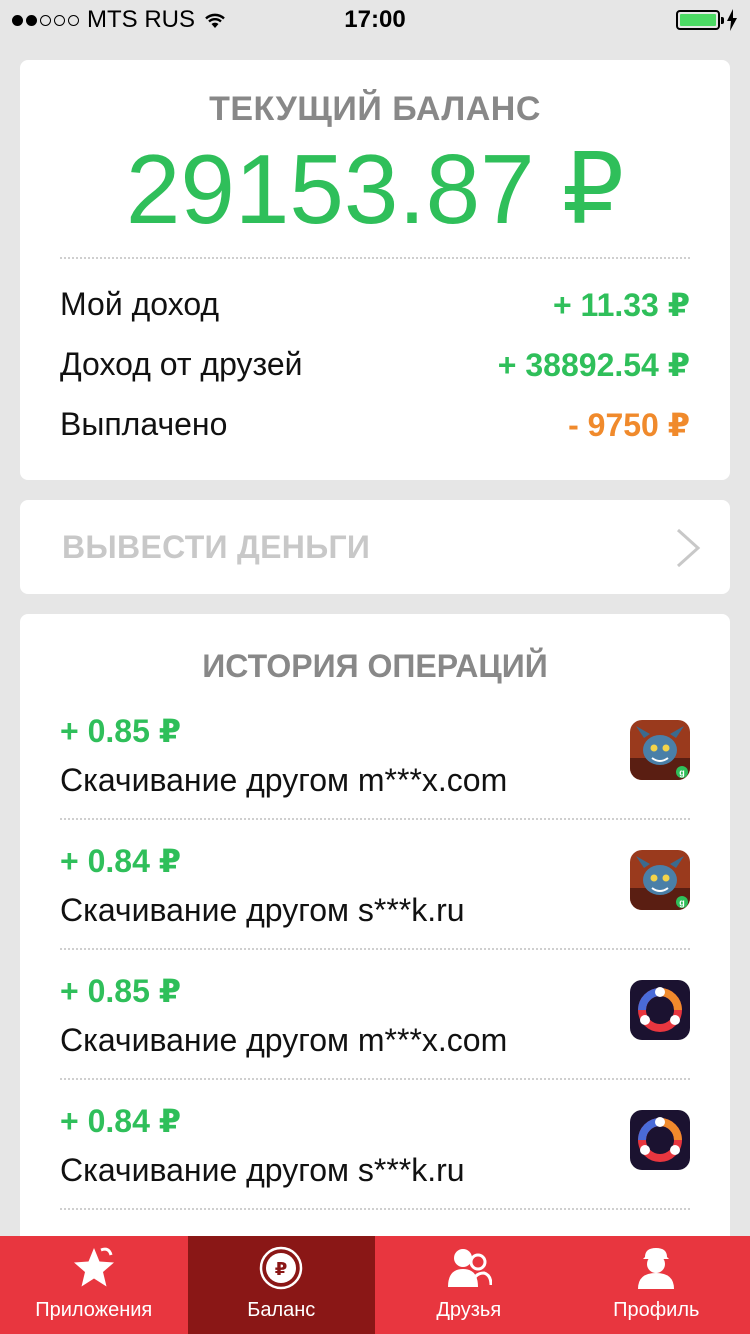 Image resolution: width=750 pixels, height=1334 pixels. What do you see at coordinates (281, 1310) in the screenshot?
I see `tab-label: Баланс` at bounding box center [281, 1310].